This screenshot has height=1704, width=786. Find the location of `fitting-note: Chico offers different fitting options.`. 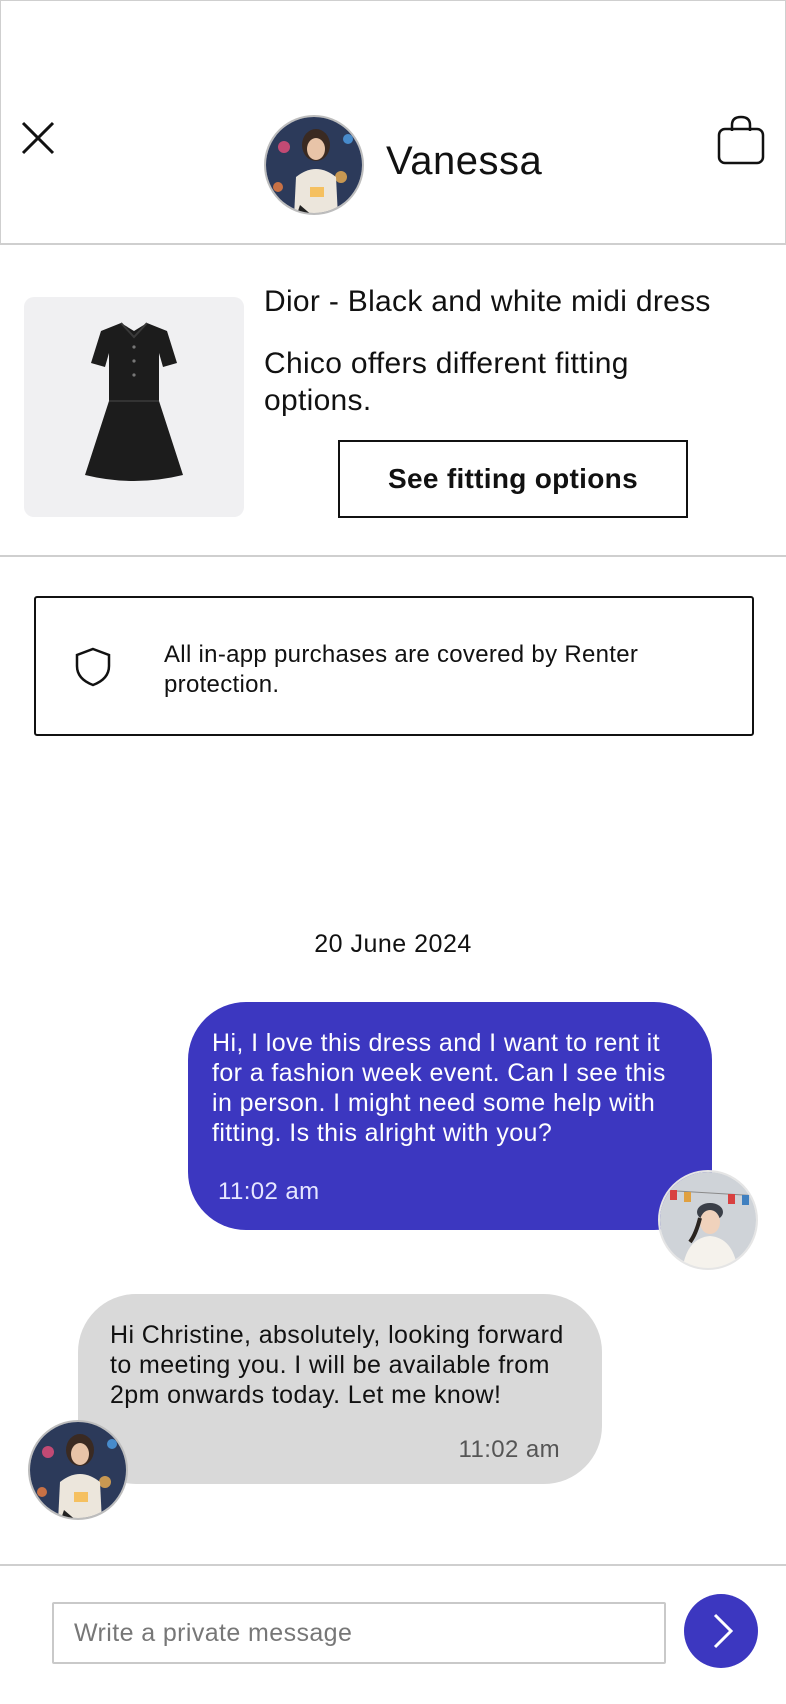

fitting-note: Chico offers different fitting options. is located at coordinates (446, 382).